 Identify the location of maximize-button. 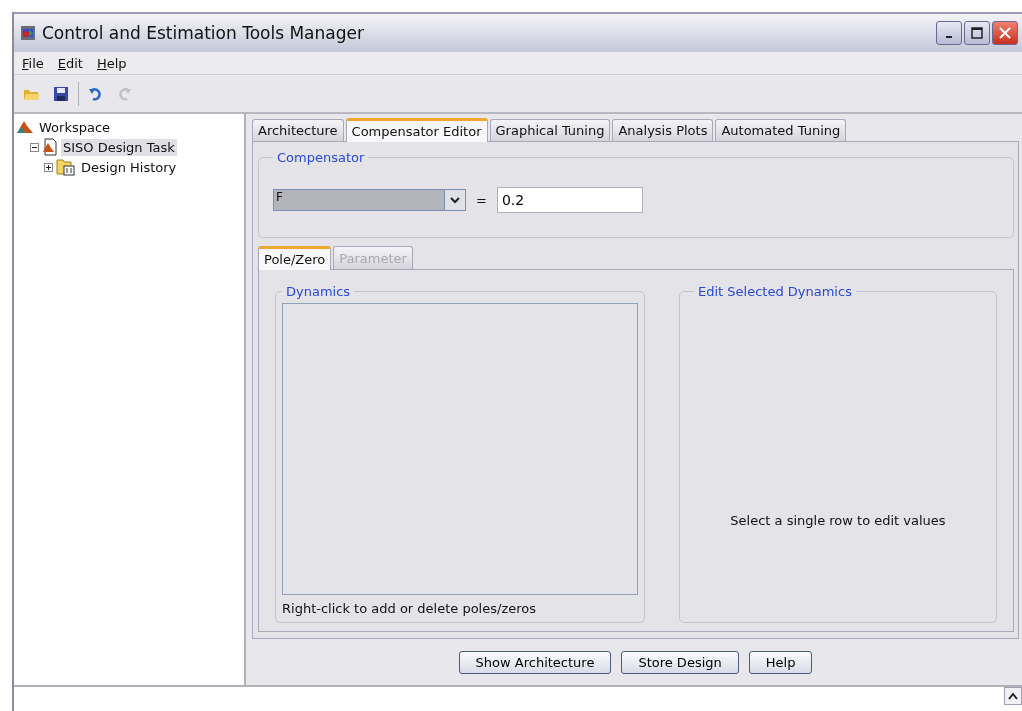
(977, 33).